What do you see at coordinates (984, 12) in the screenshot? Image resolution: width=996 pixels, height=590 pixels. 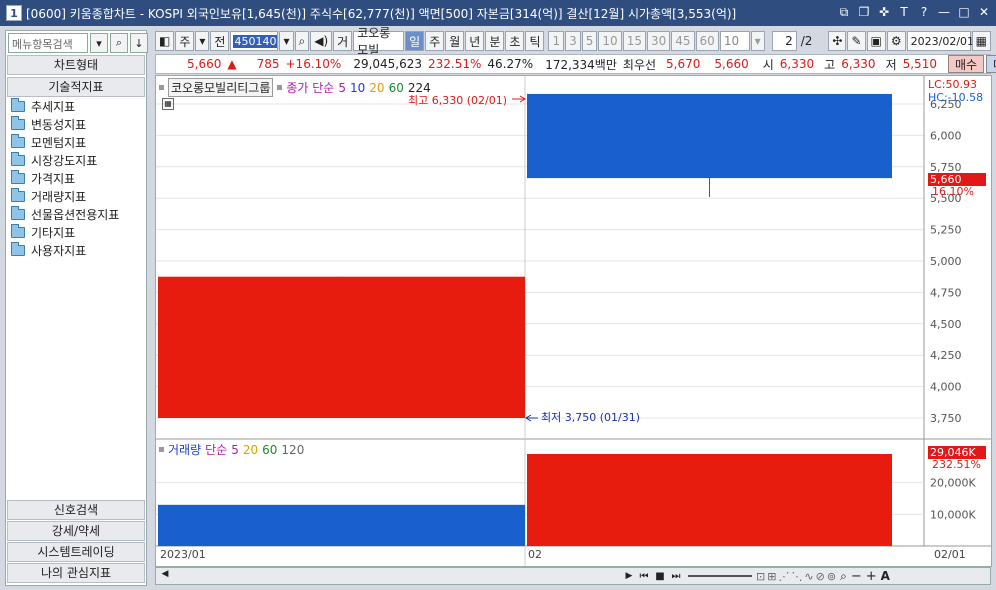 I see `close-icon: ✕` at bounding box center [984, 12].